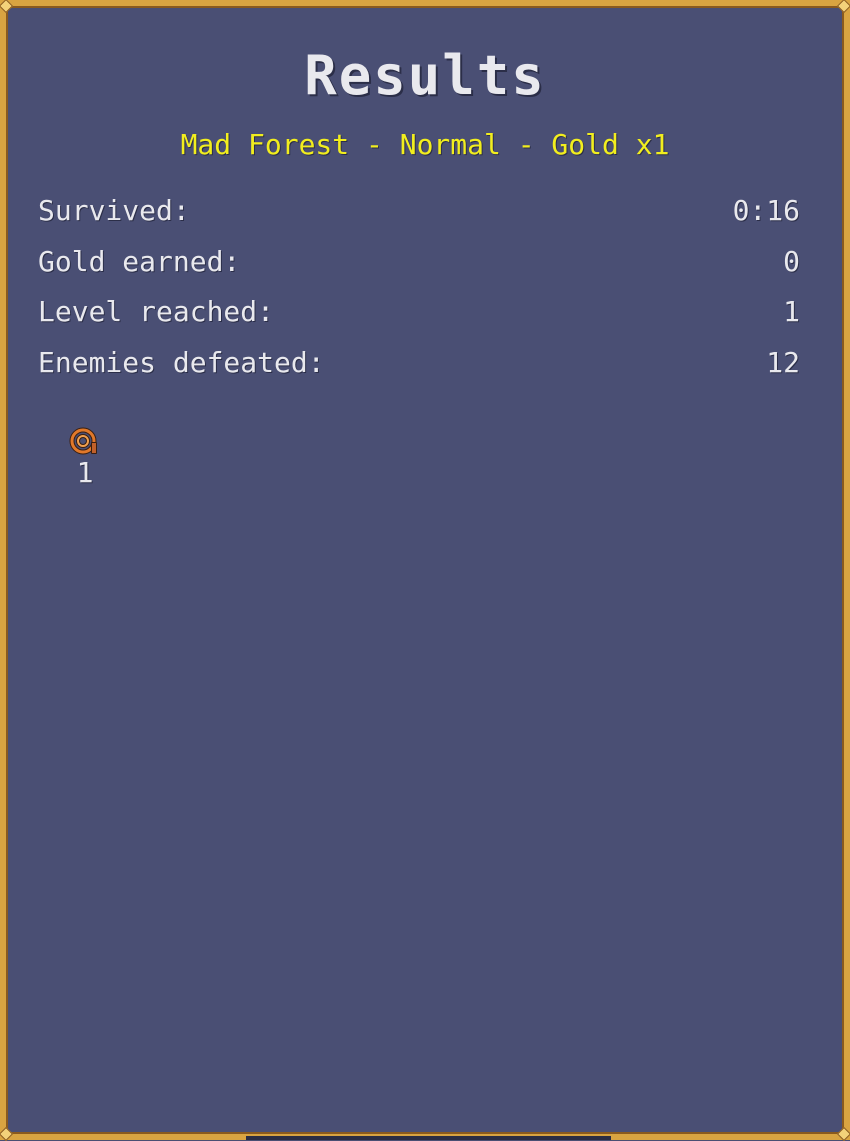  I want to click on weapons-list: 1, so click(85, 456).